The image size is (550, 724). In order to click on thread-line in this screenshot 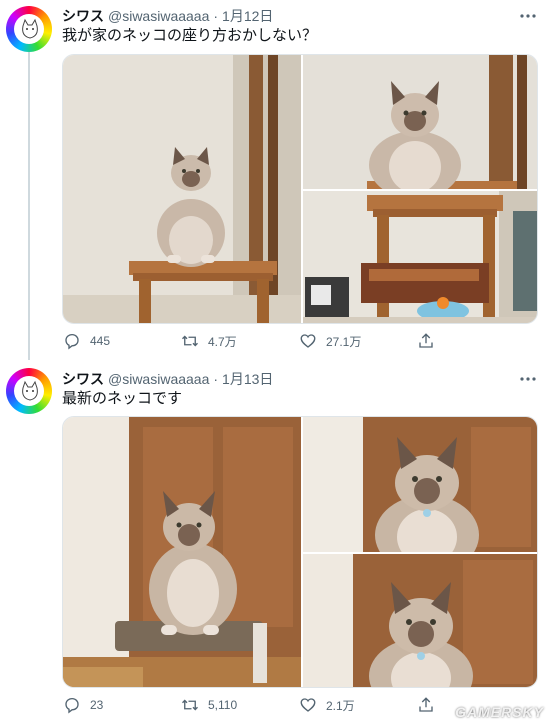, I will do `click(29, 206)`.